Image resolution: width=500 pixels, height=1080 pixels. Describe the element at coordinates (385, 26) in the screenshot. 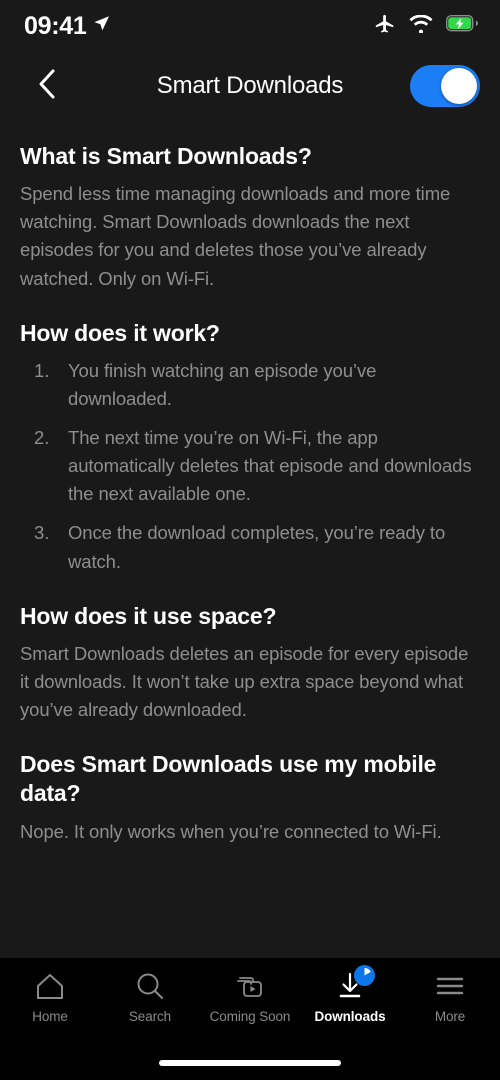

I see `airplane-mode-icon` at that location.